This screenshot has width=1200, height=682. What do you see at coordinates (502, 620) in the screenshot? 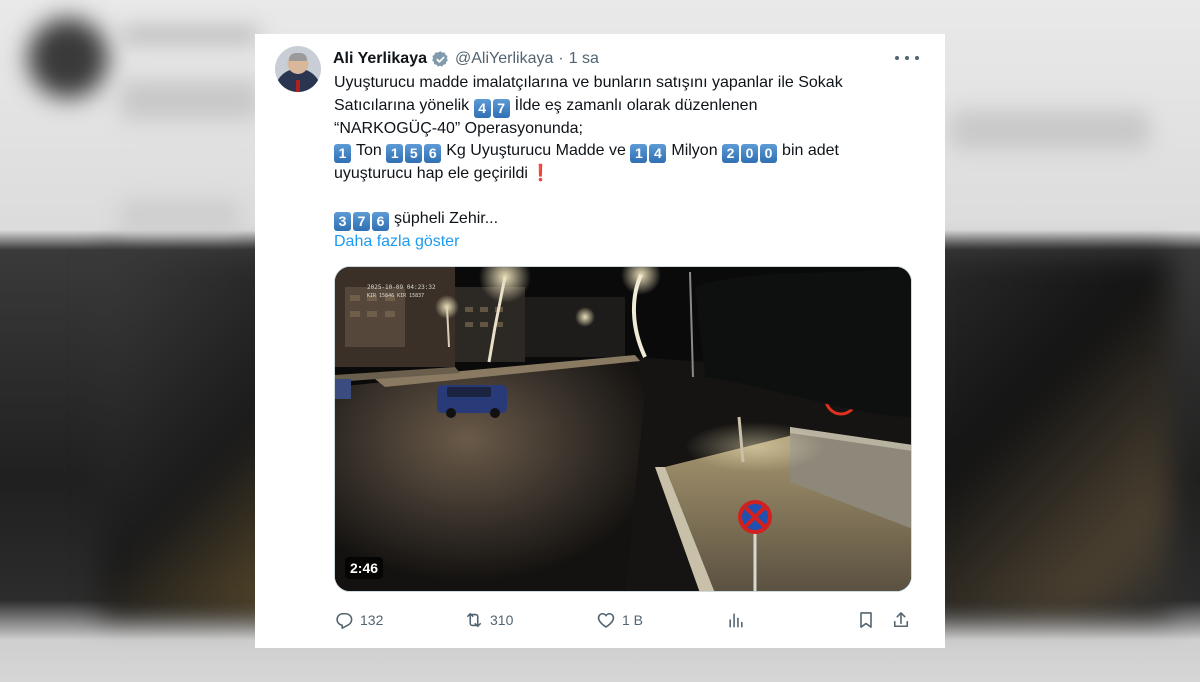
I see `repost-count: 310` at bounding box center [502, 620].